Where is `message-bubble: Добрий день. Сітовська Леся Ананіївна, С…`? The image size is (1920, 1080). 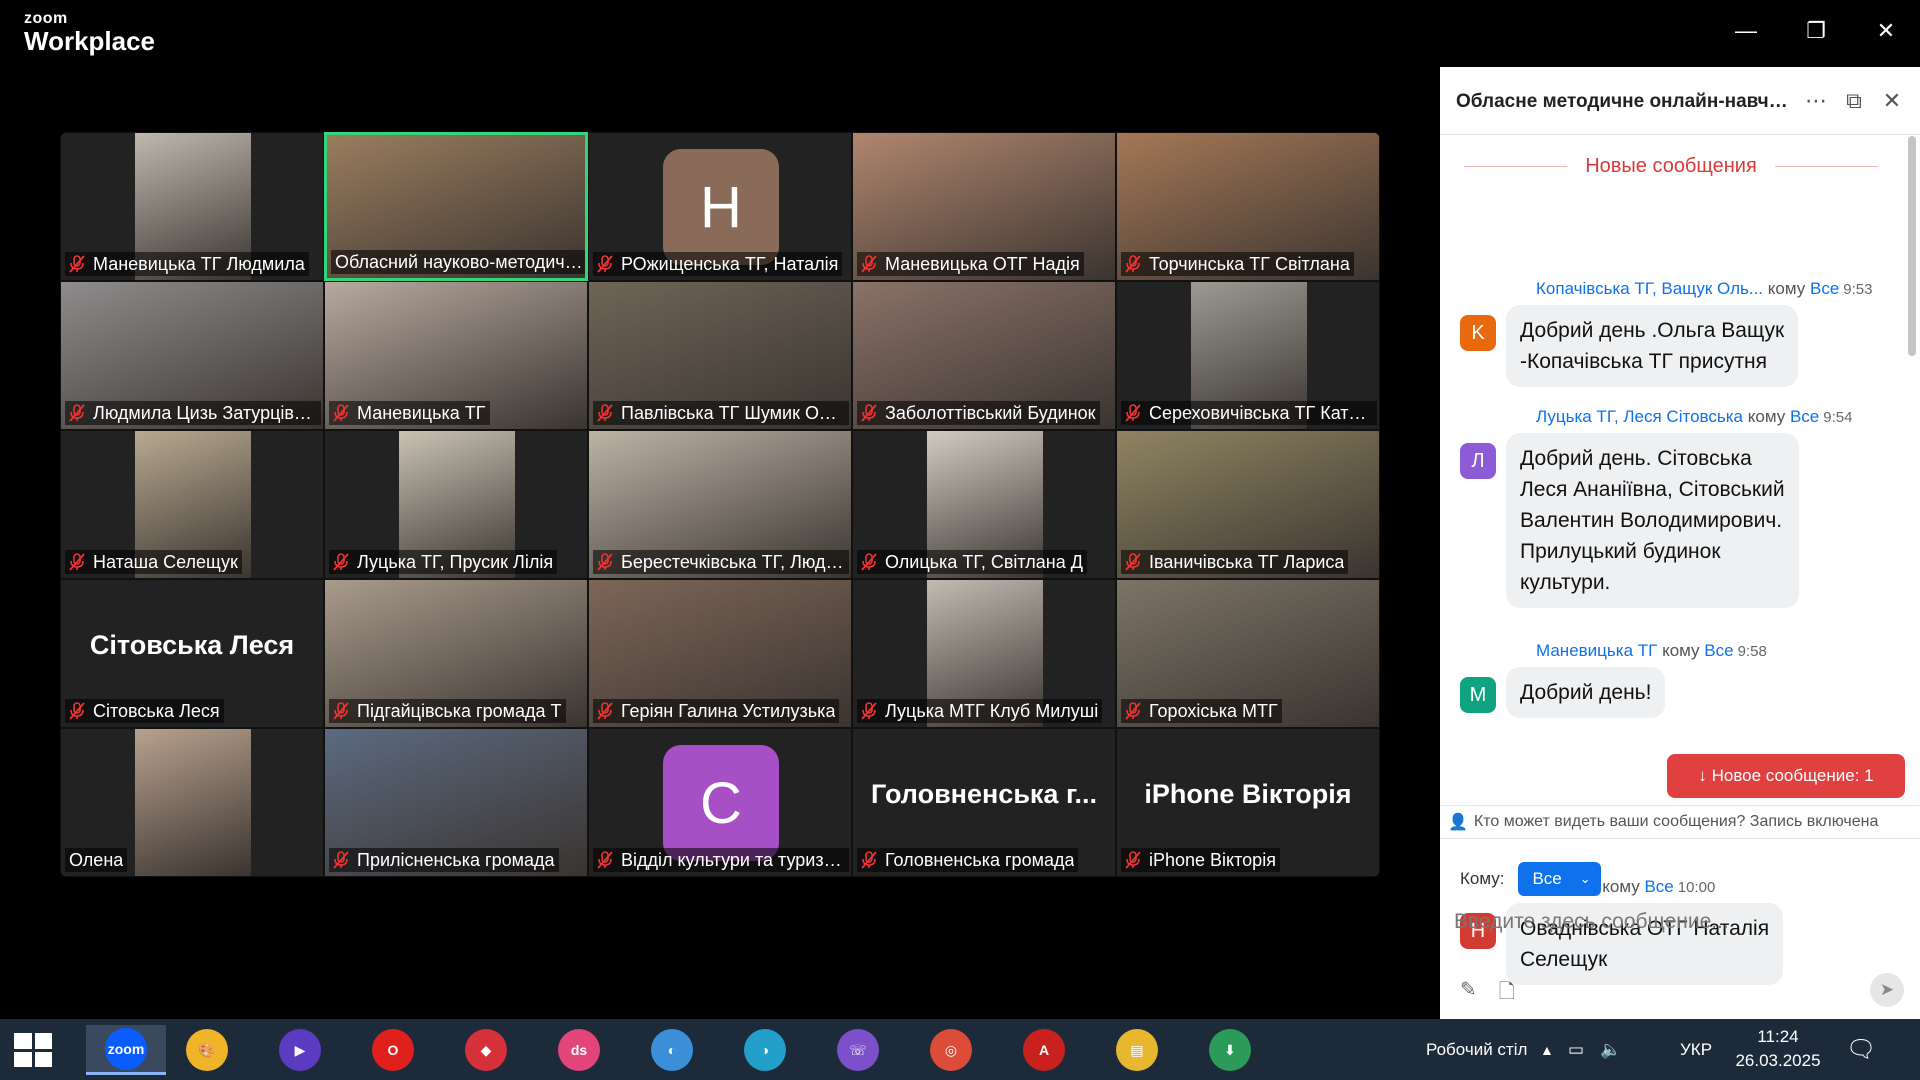 message-bubble: Добрий день. Сітовська Леся Ананіївна, С… is located at coordinates (1652, 520).